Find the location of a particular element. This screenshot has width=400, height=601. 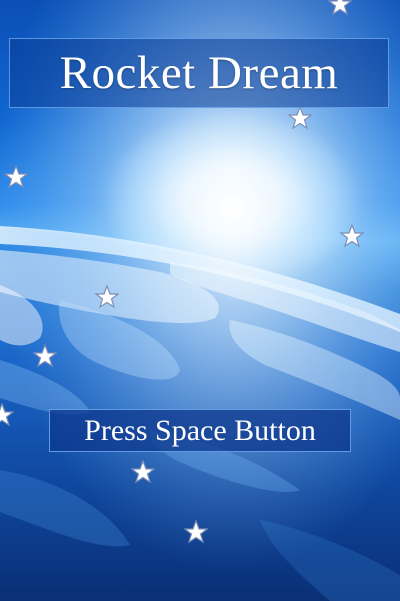

start-prompt-label: Press Space Button is located at coordinates (200, 430).